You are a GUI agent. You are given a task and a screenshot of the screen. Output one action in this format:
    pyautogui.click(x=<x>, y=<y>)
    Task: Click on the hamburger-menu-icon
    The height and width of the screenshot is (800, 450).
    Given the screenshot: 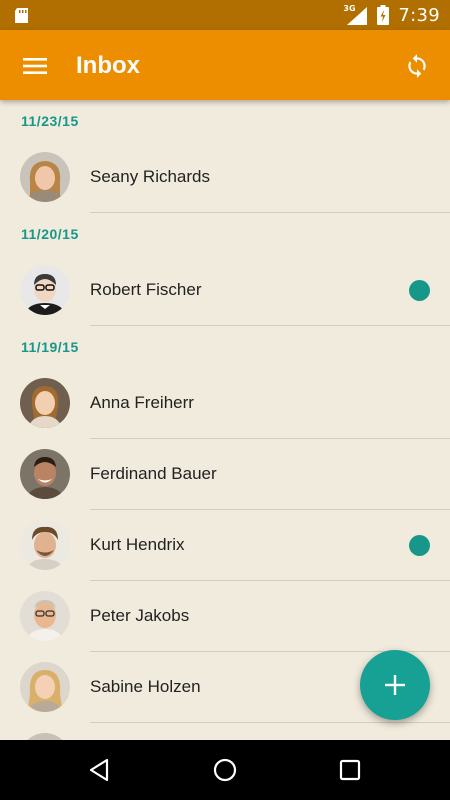 What is the action you would take?
    pyautogui.click(x=35, y=66)
    